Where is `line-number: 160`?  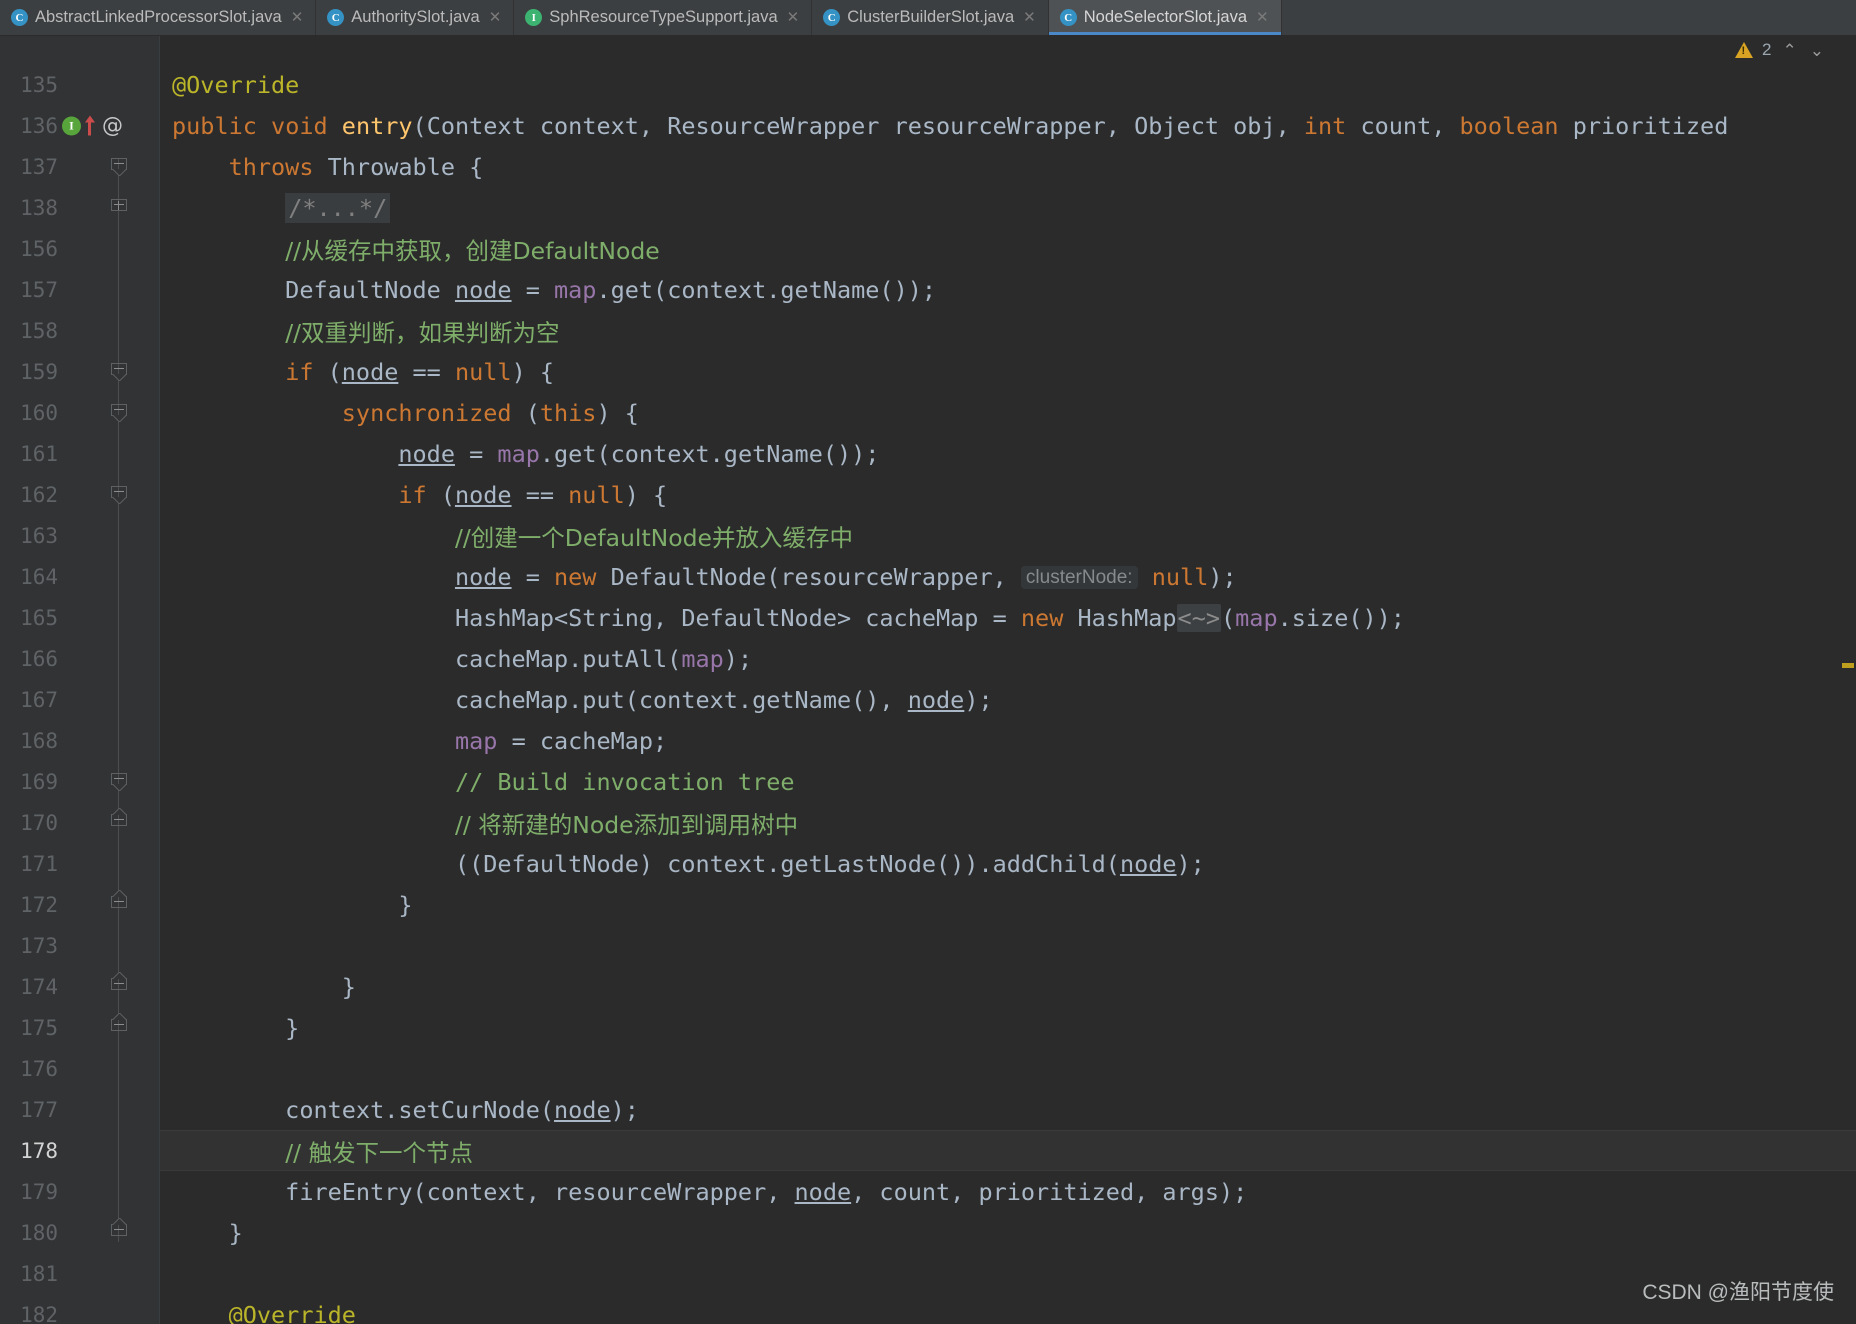
line-number: 160 is located at coordinates (29, 413).